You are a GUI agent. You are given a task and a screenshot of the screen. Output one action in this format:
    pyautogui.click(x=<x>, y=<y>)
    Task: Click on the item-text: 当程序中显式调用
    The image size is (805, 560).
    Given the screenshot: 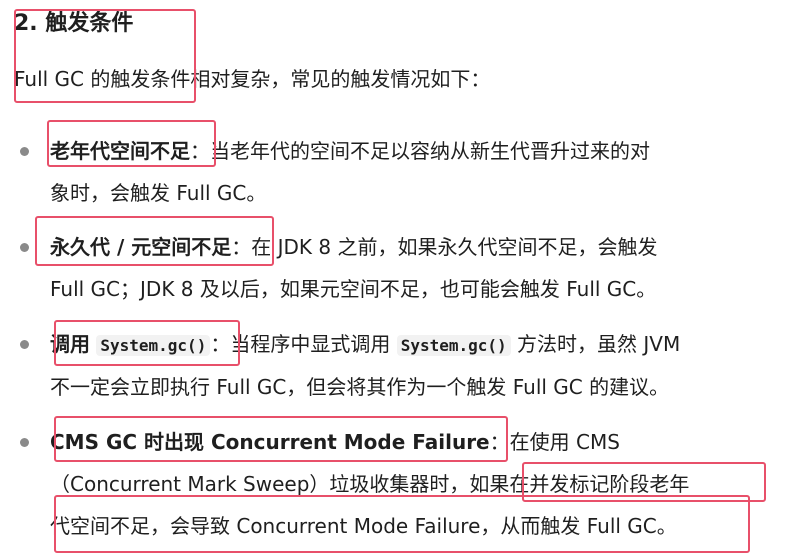 What is the action you would take?
    pyautogui.click(x=310, y=344)
    